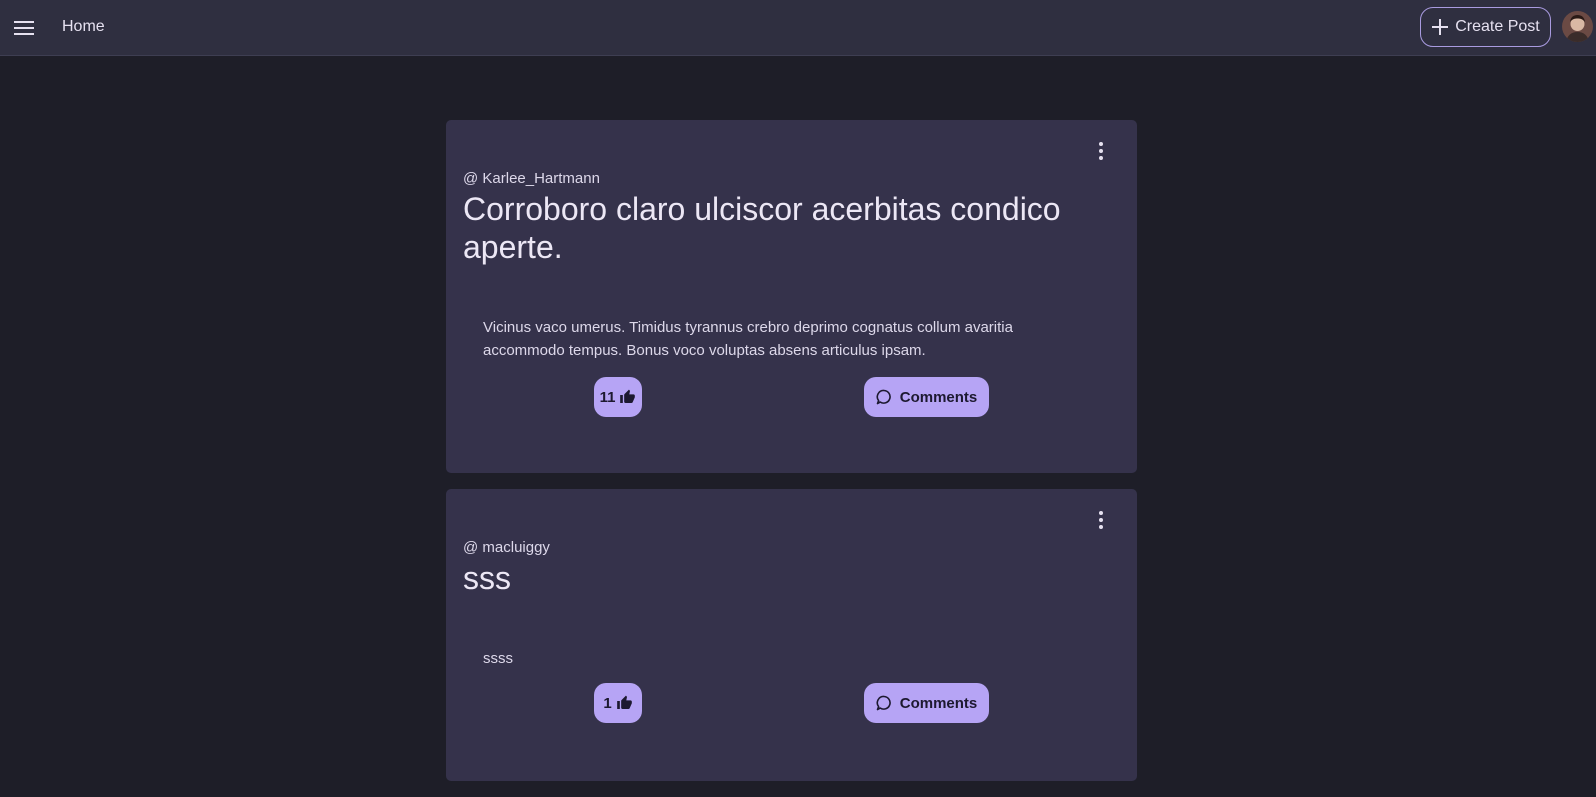 This screenshot has width=1596, height=797. I want to click on post-author: @ Karlee_Hartmann, so click(531, 178).